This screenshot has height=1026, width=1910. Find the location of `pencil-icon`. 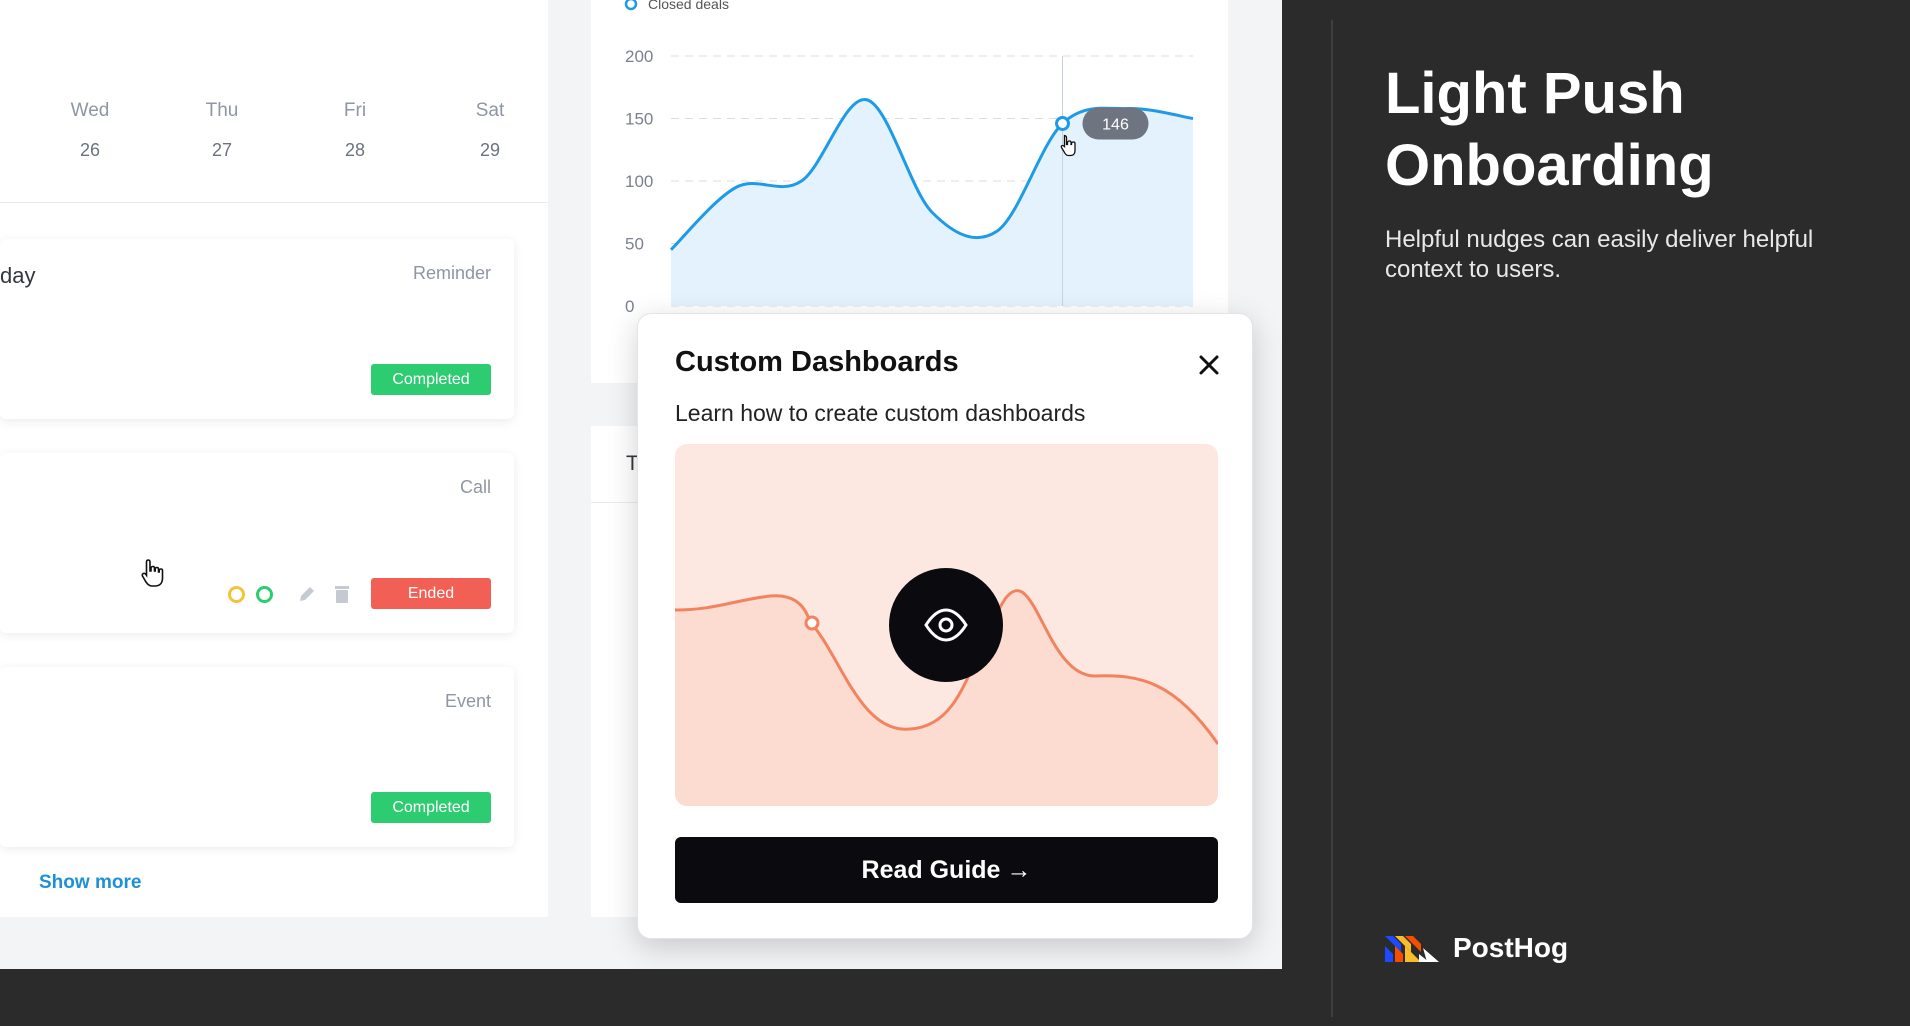

pencil-icon is located at coordinates (307, 594).